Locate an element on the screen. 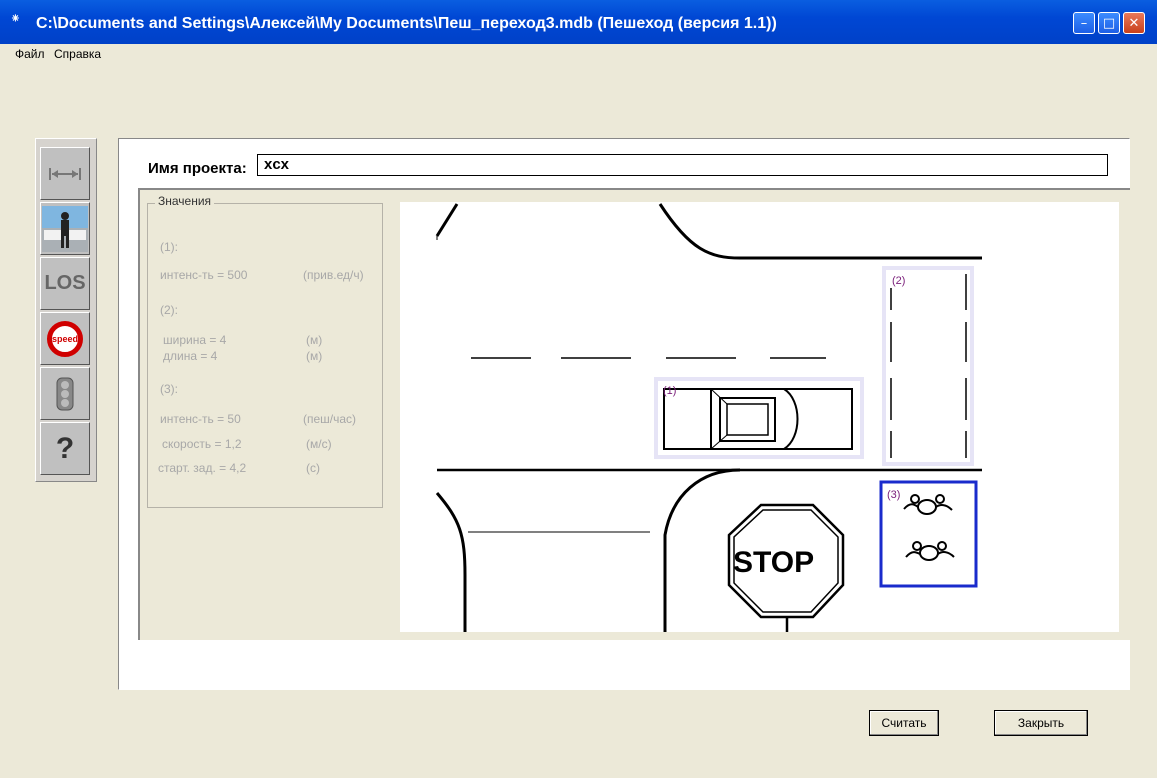 The width and height of the screenshot is (1157, 778). section-2-label: (2): is located at coordinates (169, 310).